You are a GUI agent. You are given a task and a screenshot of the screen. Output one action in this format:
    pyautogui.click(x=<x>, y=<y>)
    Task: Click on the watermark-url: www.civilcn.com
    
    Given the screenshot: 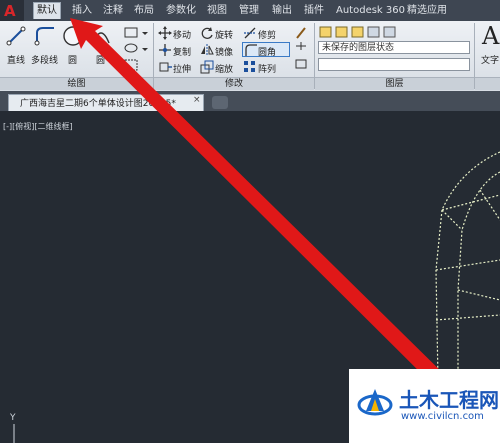 What is the action you would take?
    pyautogui.click(x=442, y=416)
    